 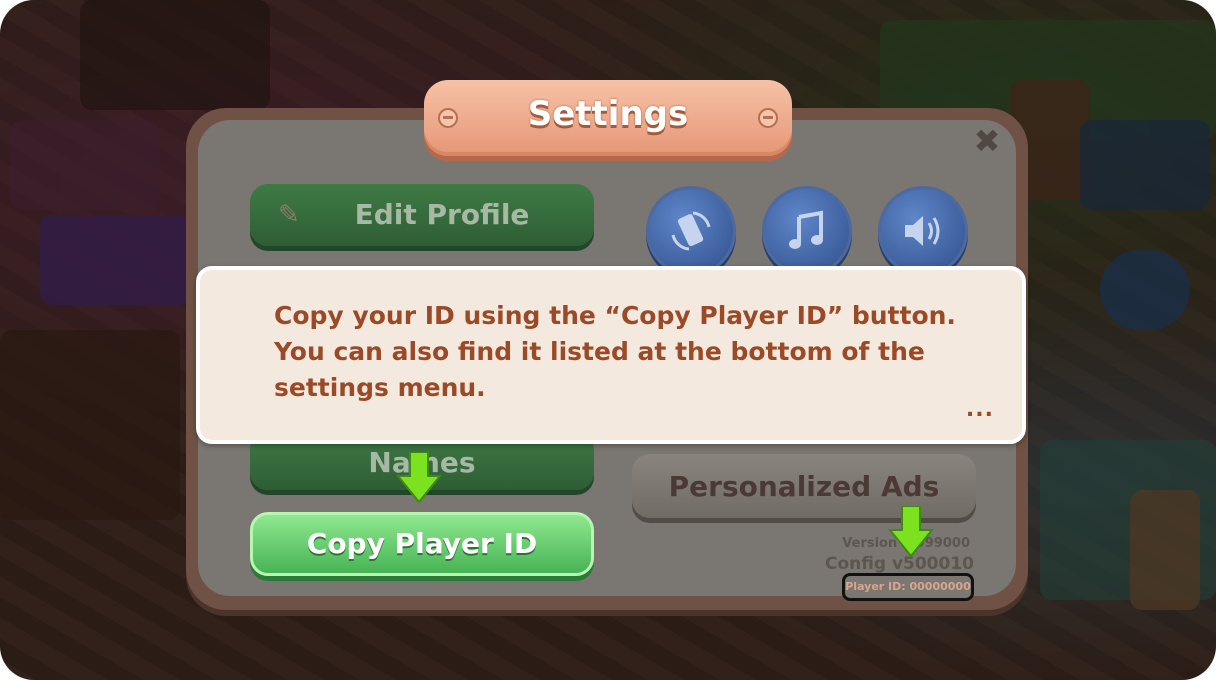 I want to click on rotate-toggle-button, so click(x=691, y=231).